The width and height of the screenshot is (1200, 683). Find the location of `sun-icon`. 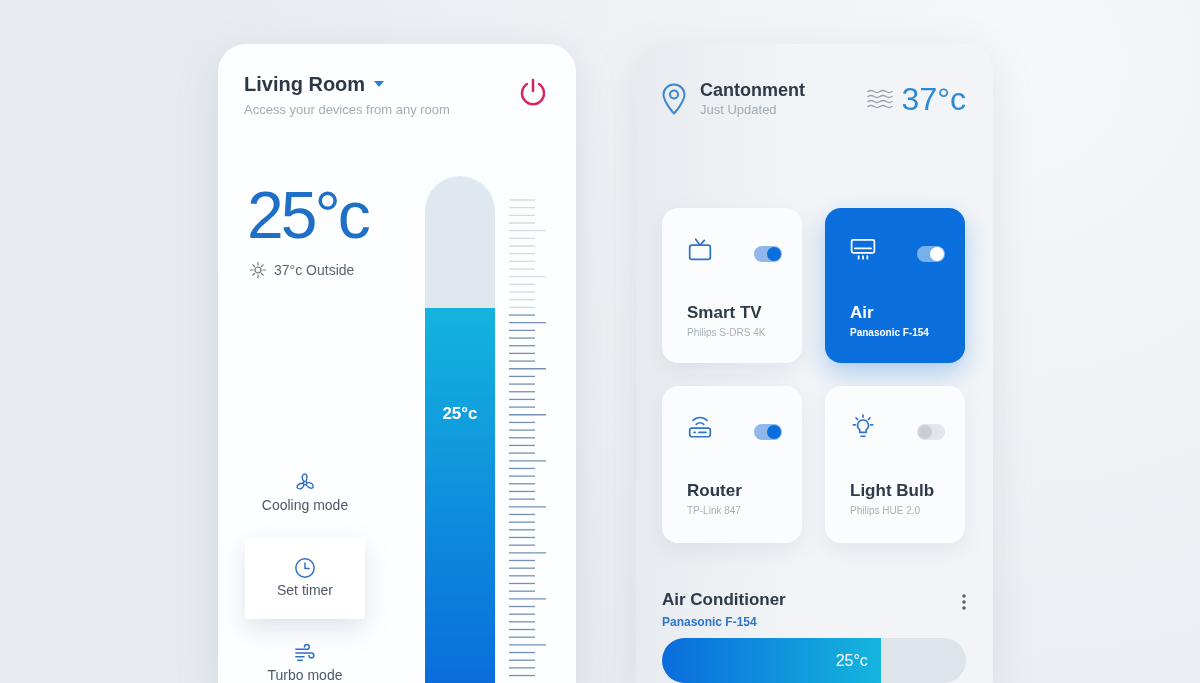

sun-icon is located at coordinates (258, 270).